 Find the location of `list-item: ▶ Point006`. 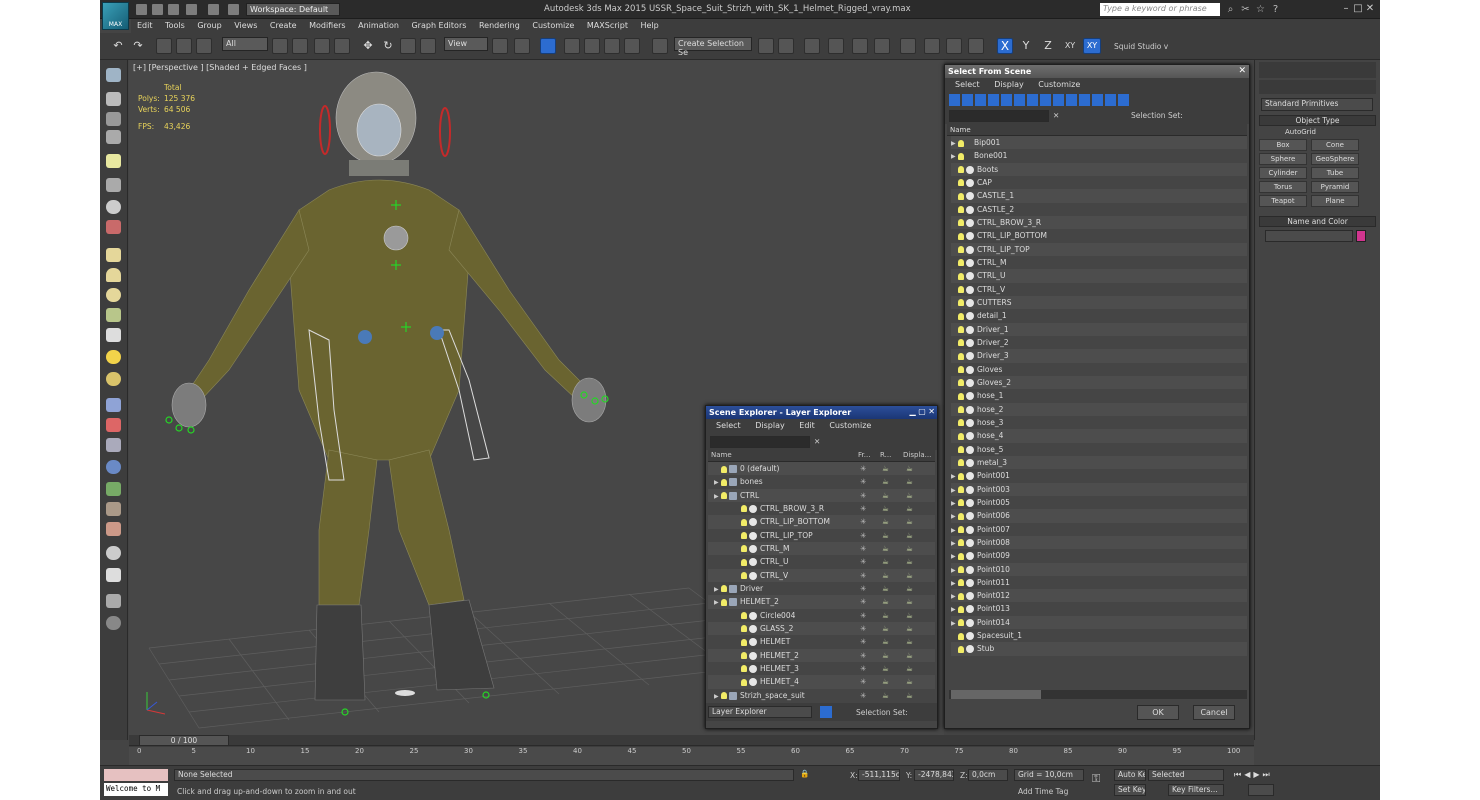

list-item: ▶ Point006 is located at coordinates (1099, 516).